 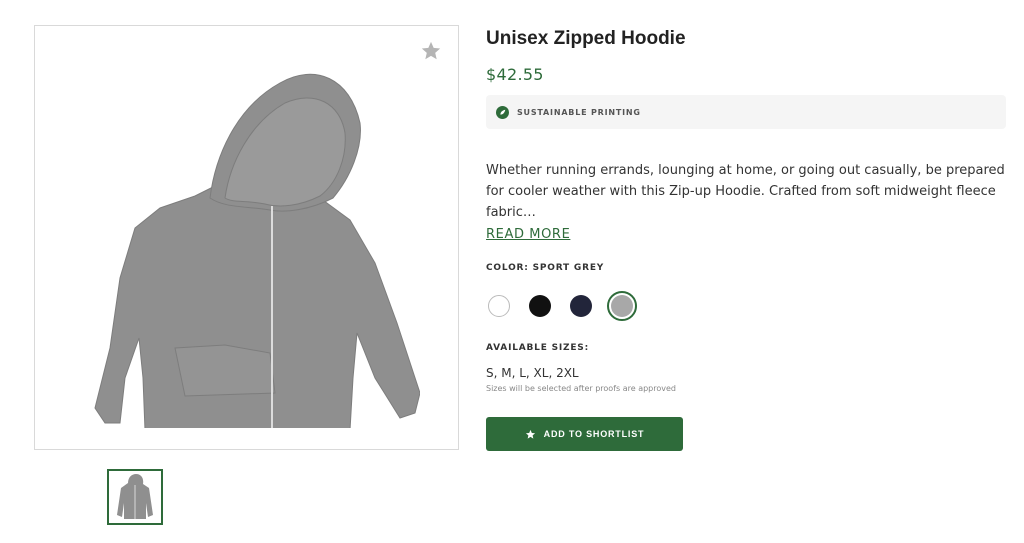 What do you see at coordinates (747, 306) in the screenshot?
I see `color-swatches` at bounding box center [747, 306].